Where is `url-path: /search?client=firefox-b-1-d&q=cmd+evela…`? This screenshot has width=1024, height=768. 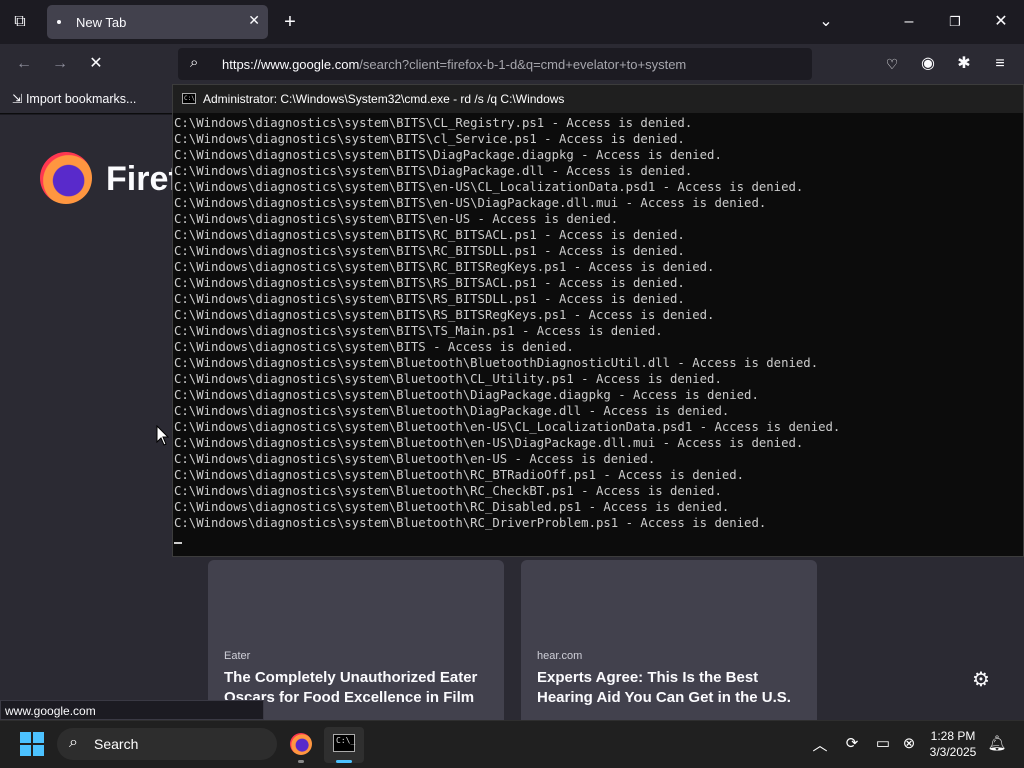 url-path: /search?client=firefox-b-1-d&q=cmd+evela… is located at coordinates (523, 64).